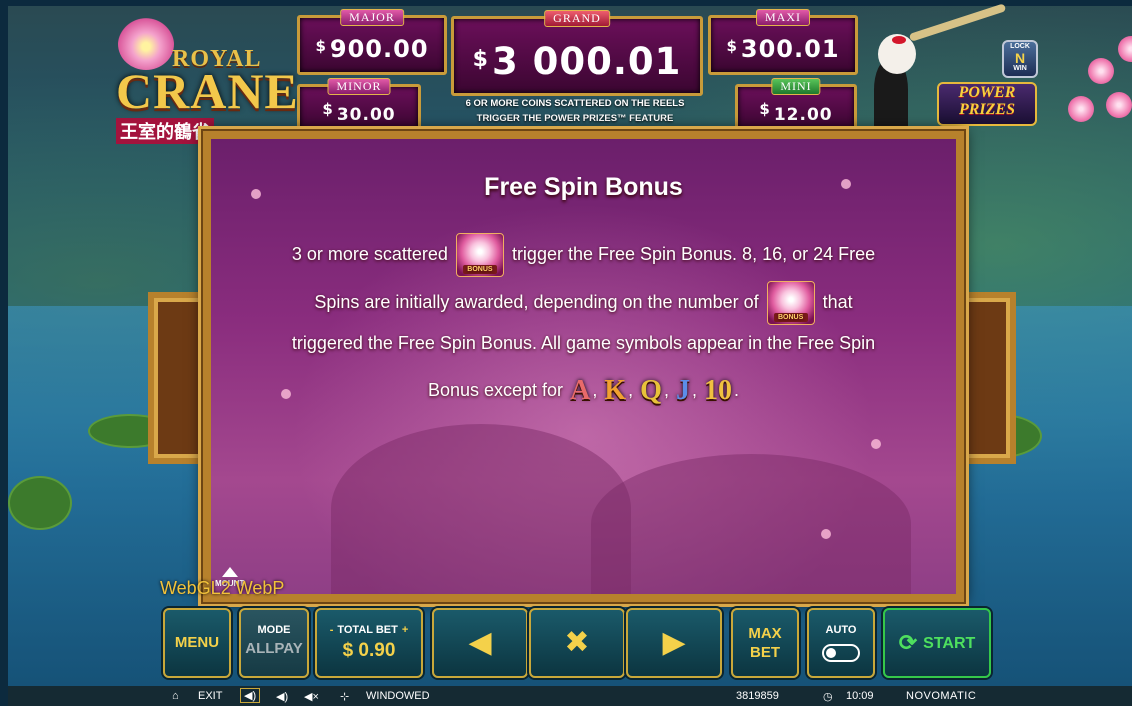 Image resolution: width=1132 pixels, height=706 pixels. I want to click on arrow-right-icon: ▶, so click(674, 642).